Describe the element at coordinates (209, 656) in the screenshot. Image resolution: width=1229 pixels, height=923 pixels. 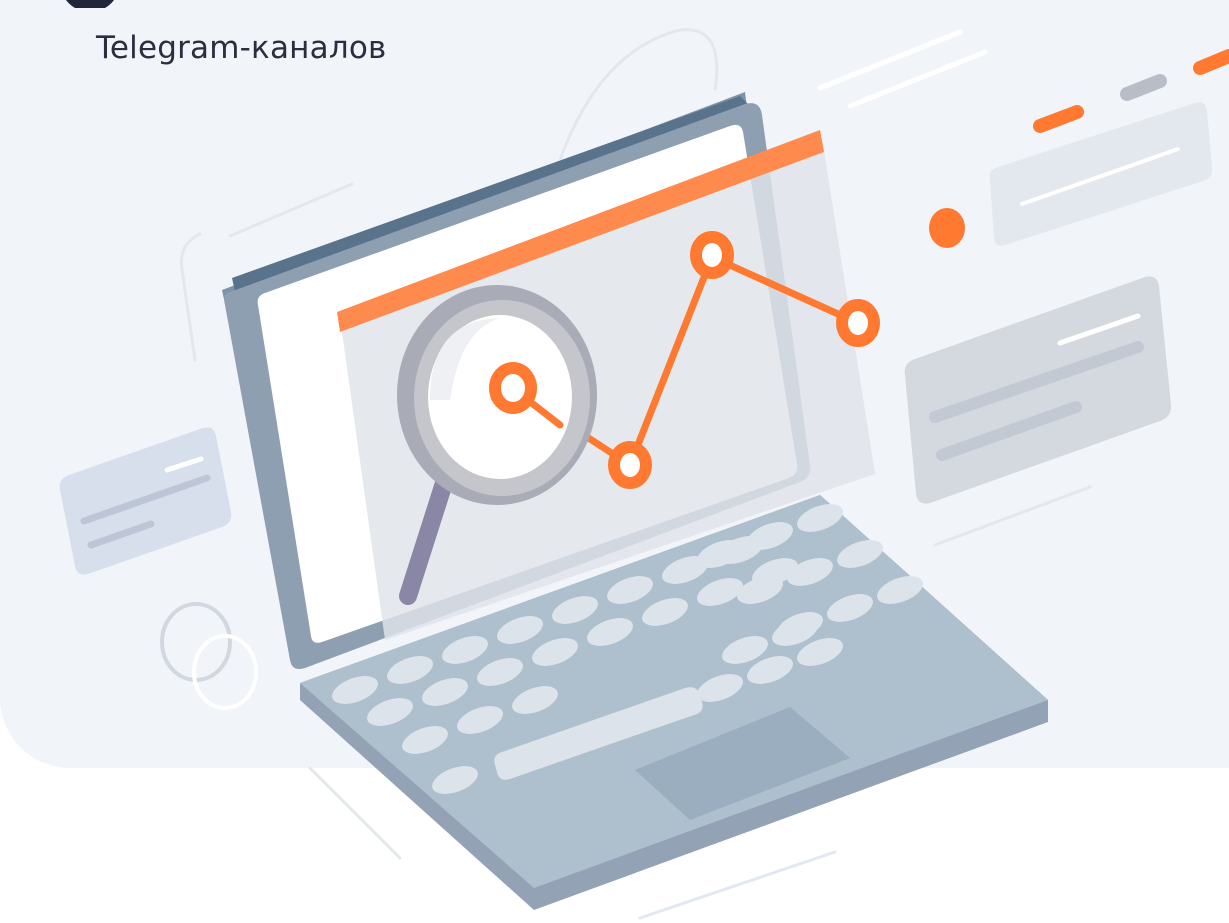
I see `decor-rings` at that location.